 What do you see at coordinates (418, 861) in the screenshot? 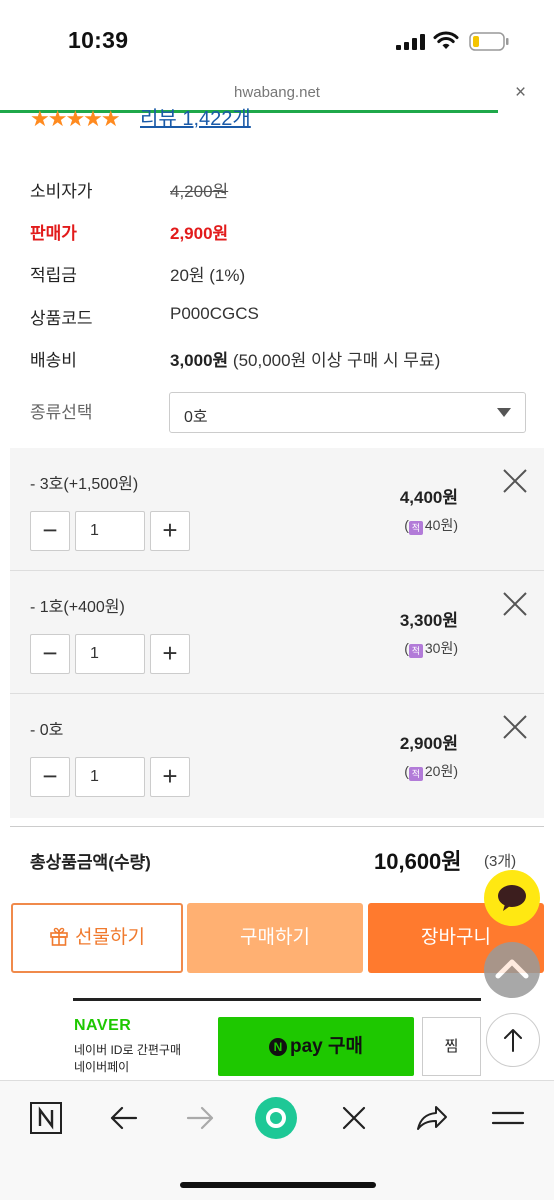
I see `total-value: 10,600원` at bounding box center [418, 861].